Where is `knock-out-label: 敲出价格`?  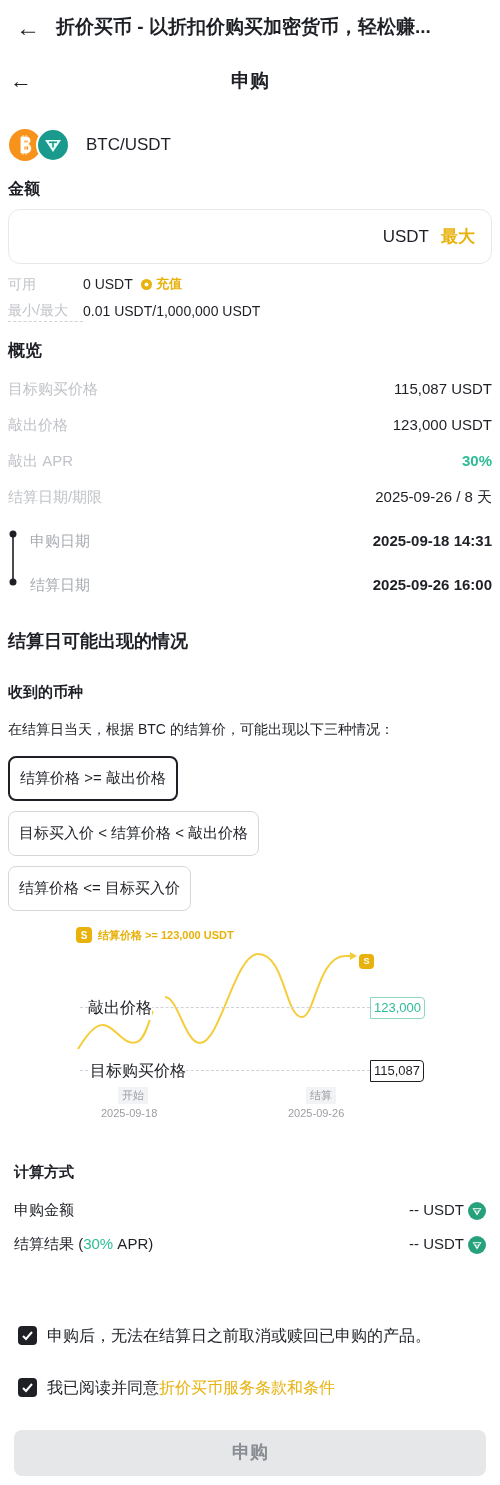 knock-out-label: 敲出价格 is located at coordinates (120, 1008).